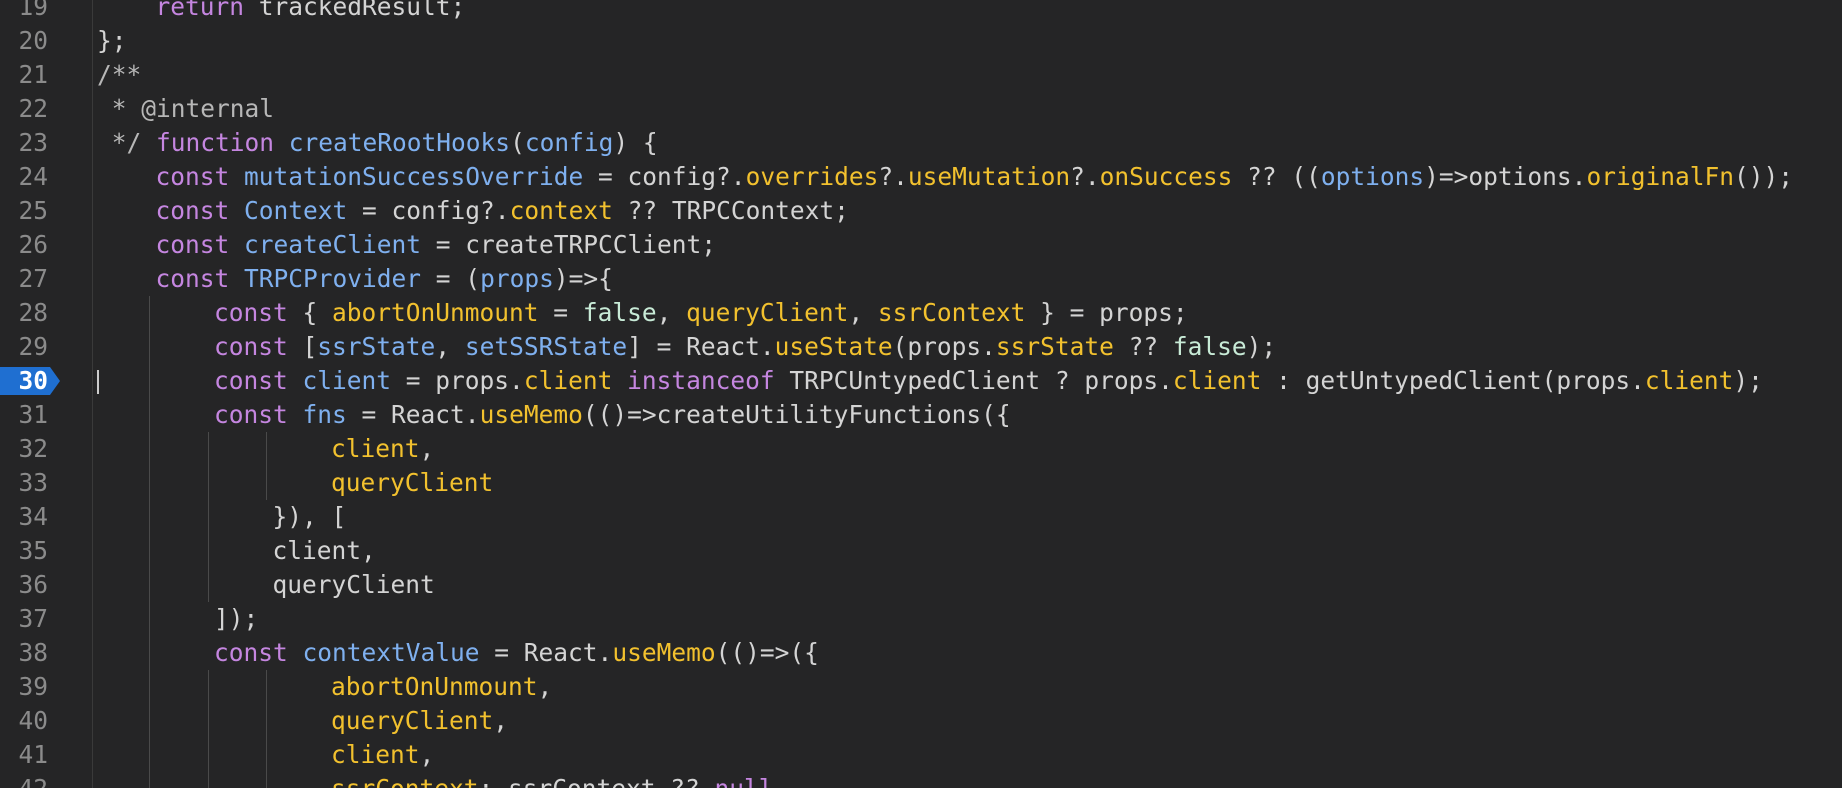 The image size is (1842, 788). I want to click on breakpoint-marker: 30, so click(30, 380).